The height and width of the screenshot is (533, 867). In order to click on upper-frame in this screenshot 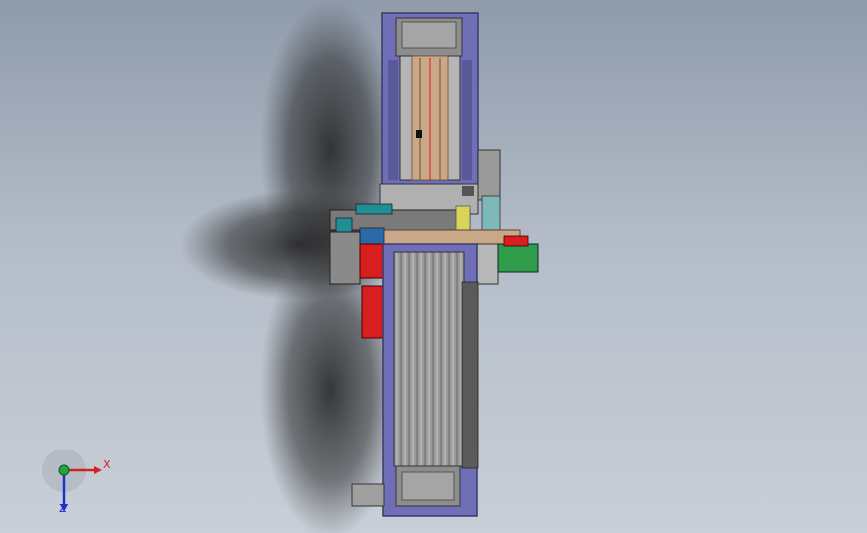, I will do `click(430, 99)`.